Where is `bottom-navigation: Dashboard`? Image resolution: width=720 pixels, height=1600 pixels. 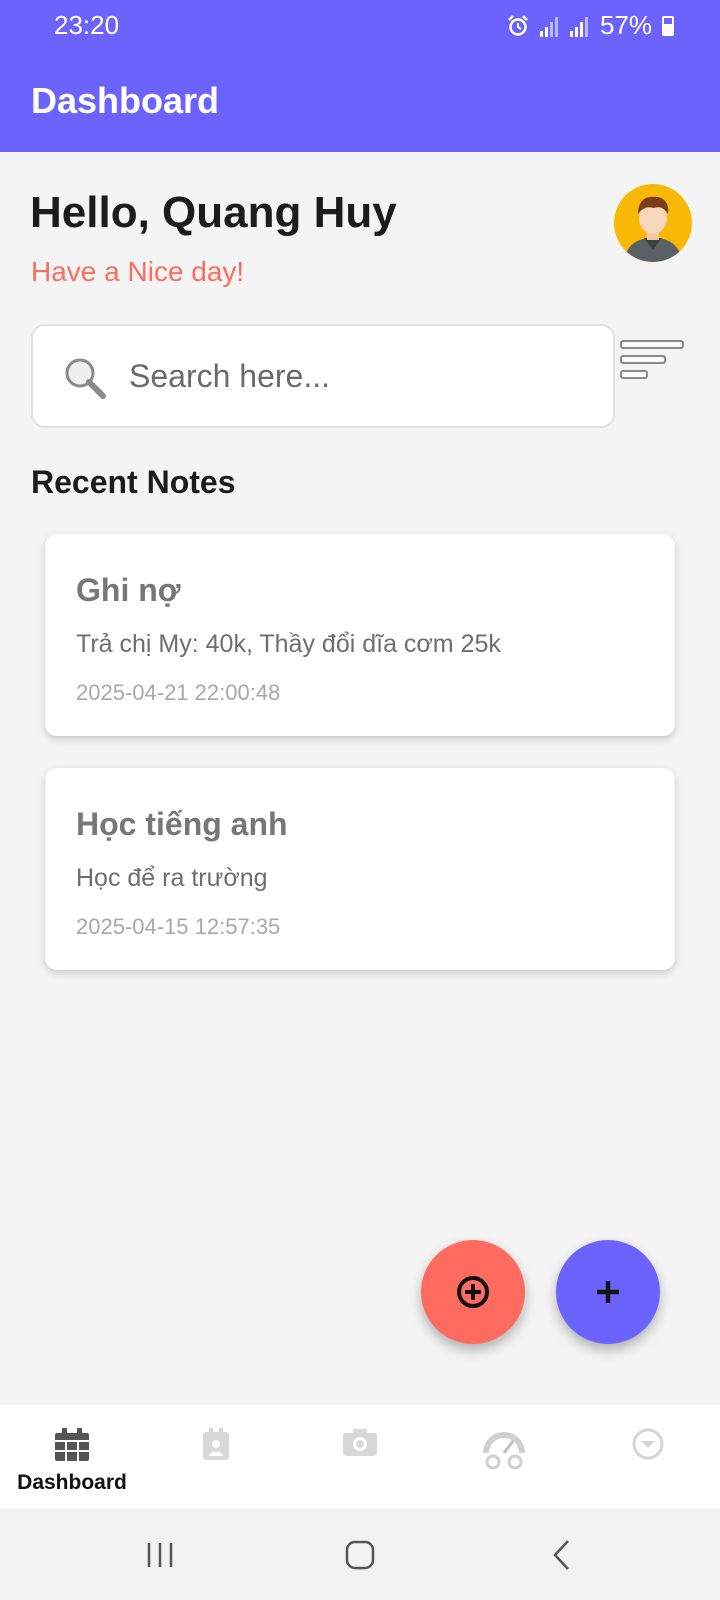
bottom-navigation: Dashboard is located at coordinates (360, 1457).